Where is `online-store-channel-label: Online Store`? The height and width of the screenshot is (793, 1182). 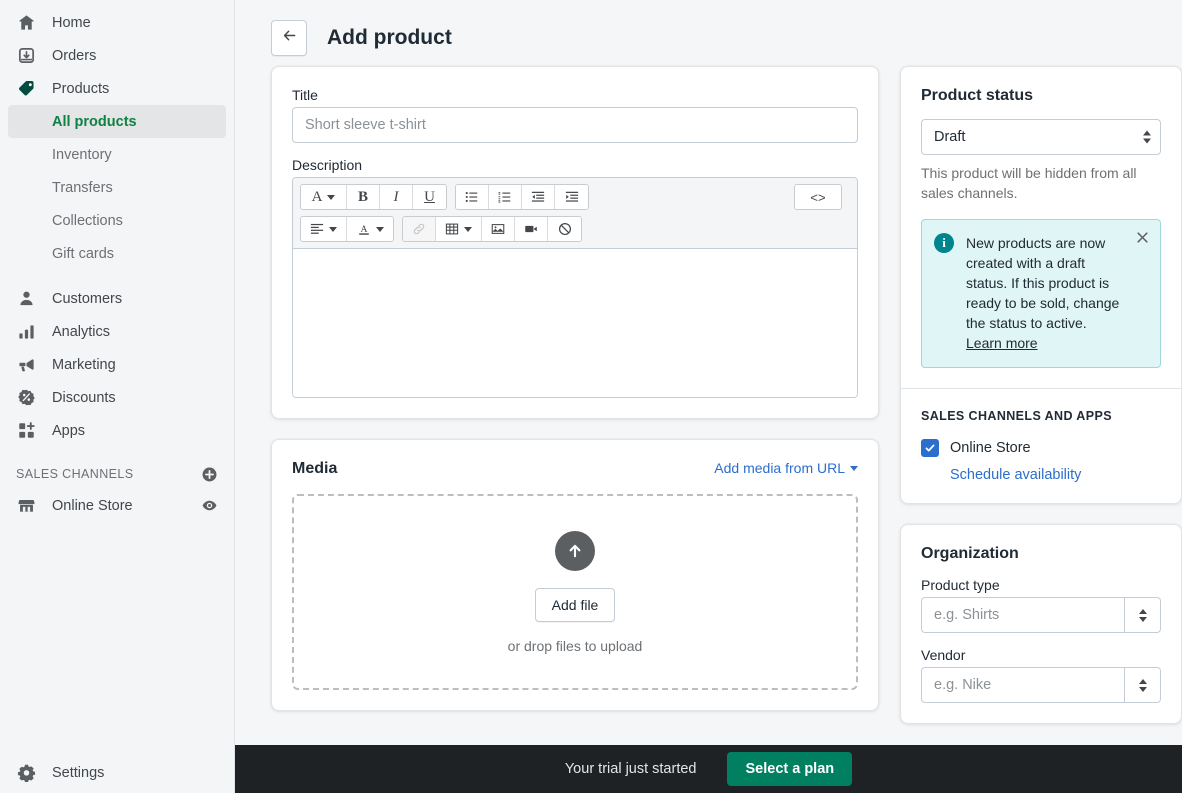
online-store-channel-label: Online Store is located at coordinates (990, 448).